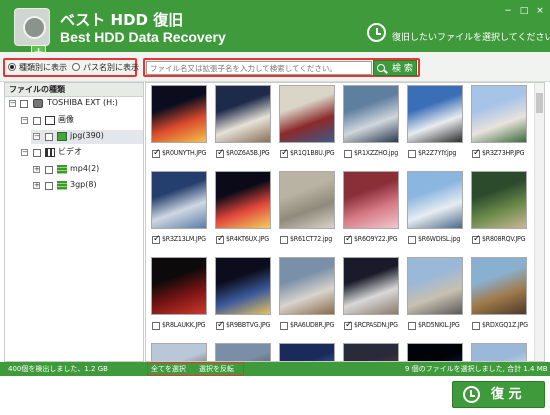 Image resolution: width=550 pixels, height=415 pixels. Describe the element at coordinates (37, 121) in the screenshot. I see `images-checkbox` at that location.